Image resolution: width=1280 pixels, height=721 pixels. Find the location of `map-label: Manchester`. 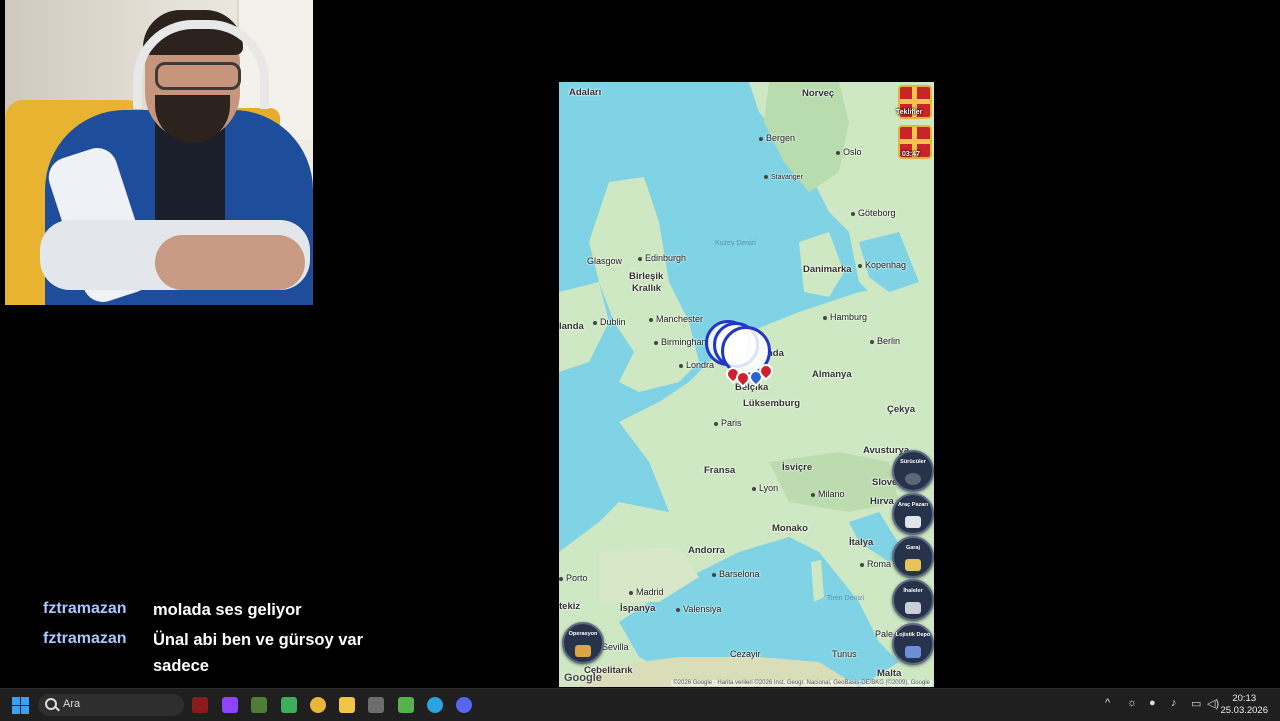

map-label: Manchester is located at coordinates (676, 319).